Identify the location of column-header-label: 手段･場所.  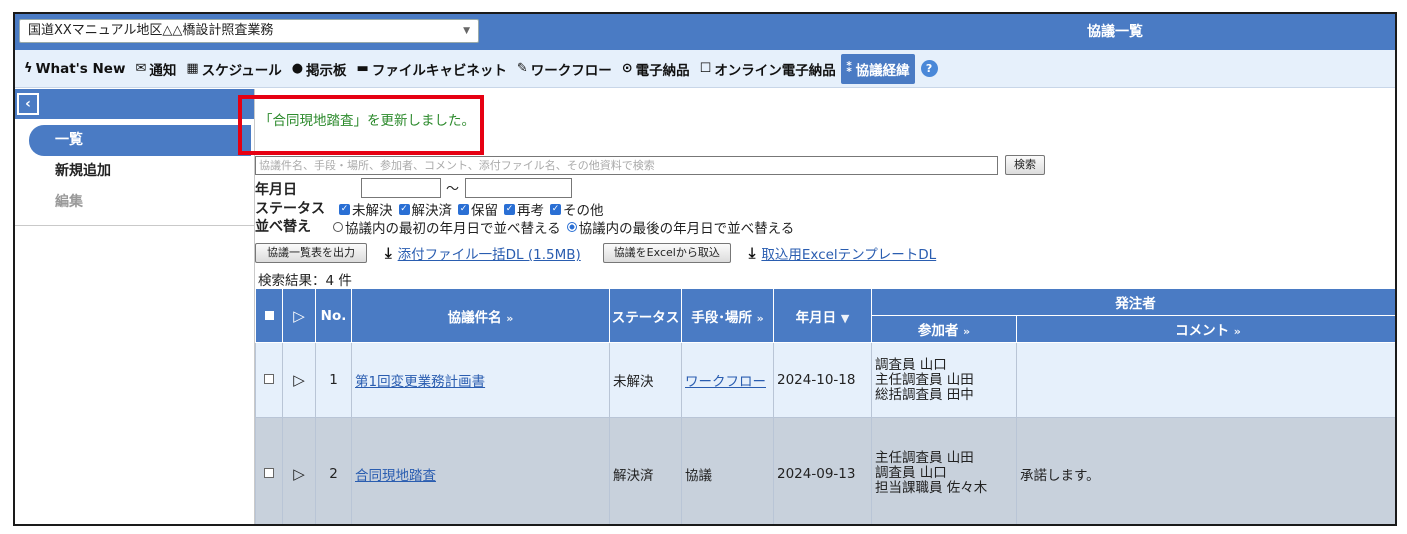
(721, 317).